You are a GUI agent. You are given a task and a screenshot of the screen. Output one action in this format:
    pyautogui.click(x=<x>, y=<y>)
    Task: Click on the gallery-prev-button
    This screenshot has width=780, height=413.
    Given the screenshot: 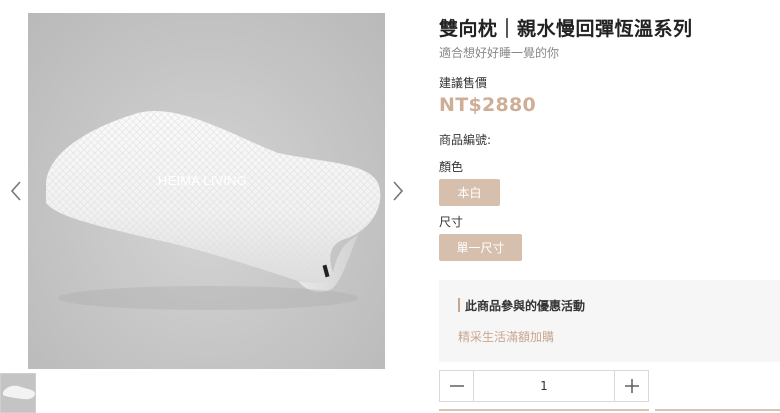 What is the action you would take?
    pyautogui.click(x=16, y=191)
    